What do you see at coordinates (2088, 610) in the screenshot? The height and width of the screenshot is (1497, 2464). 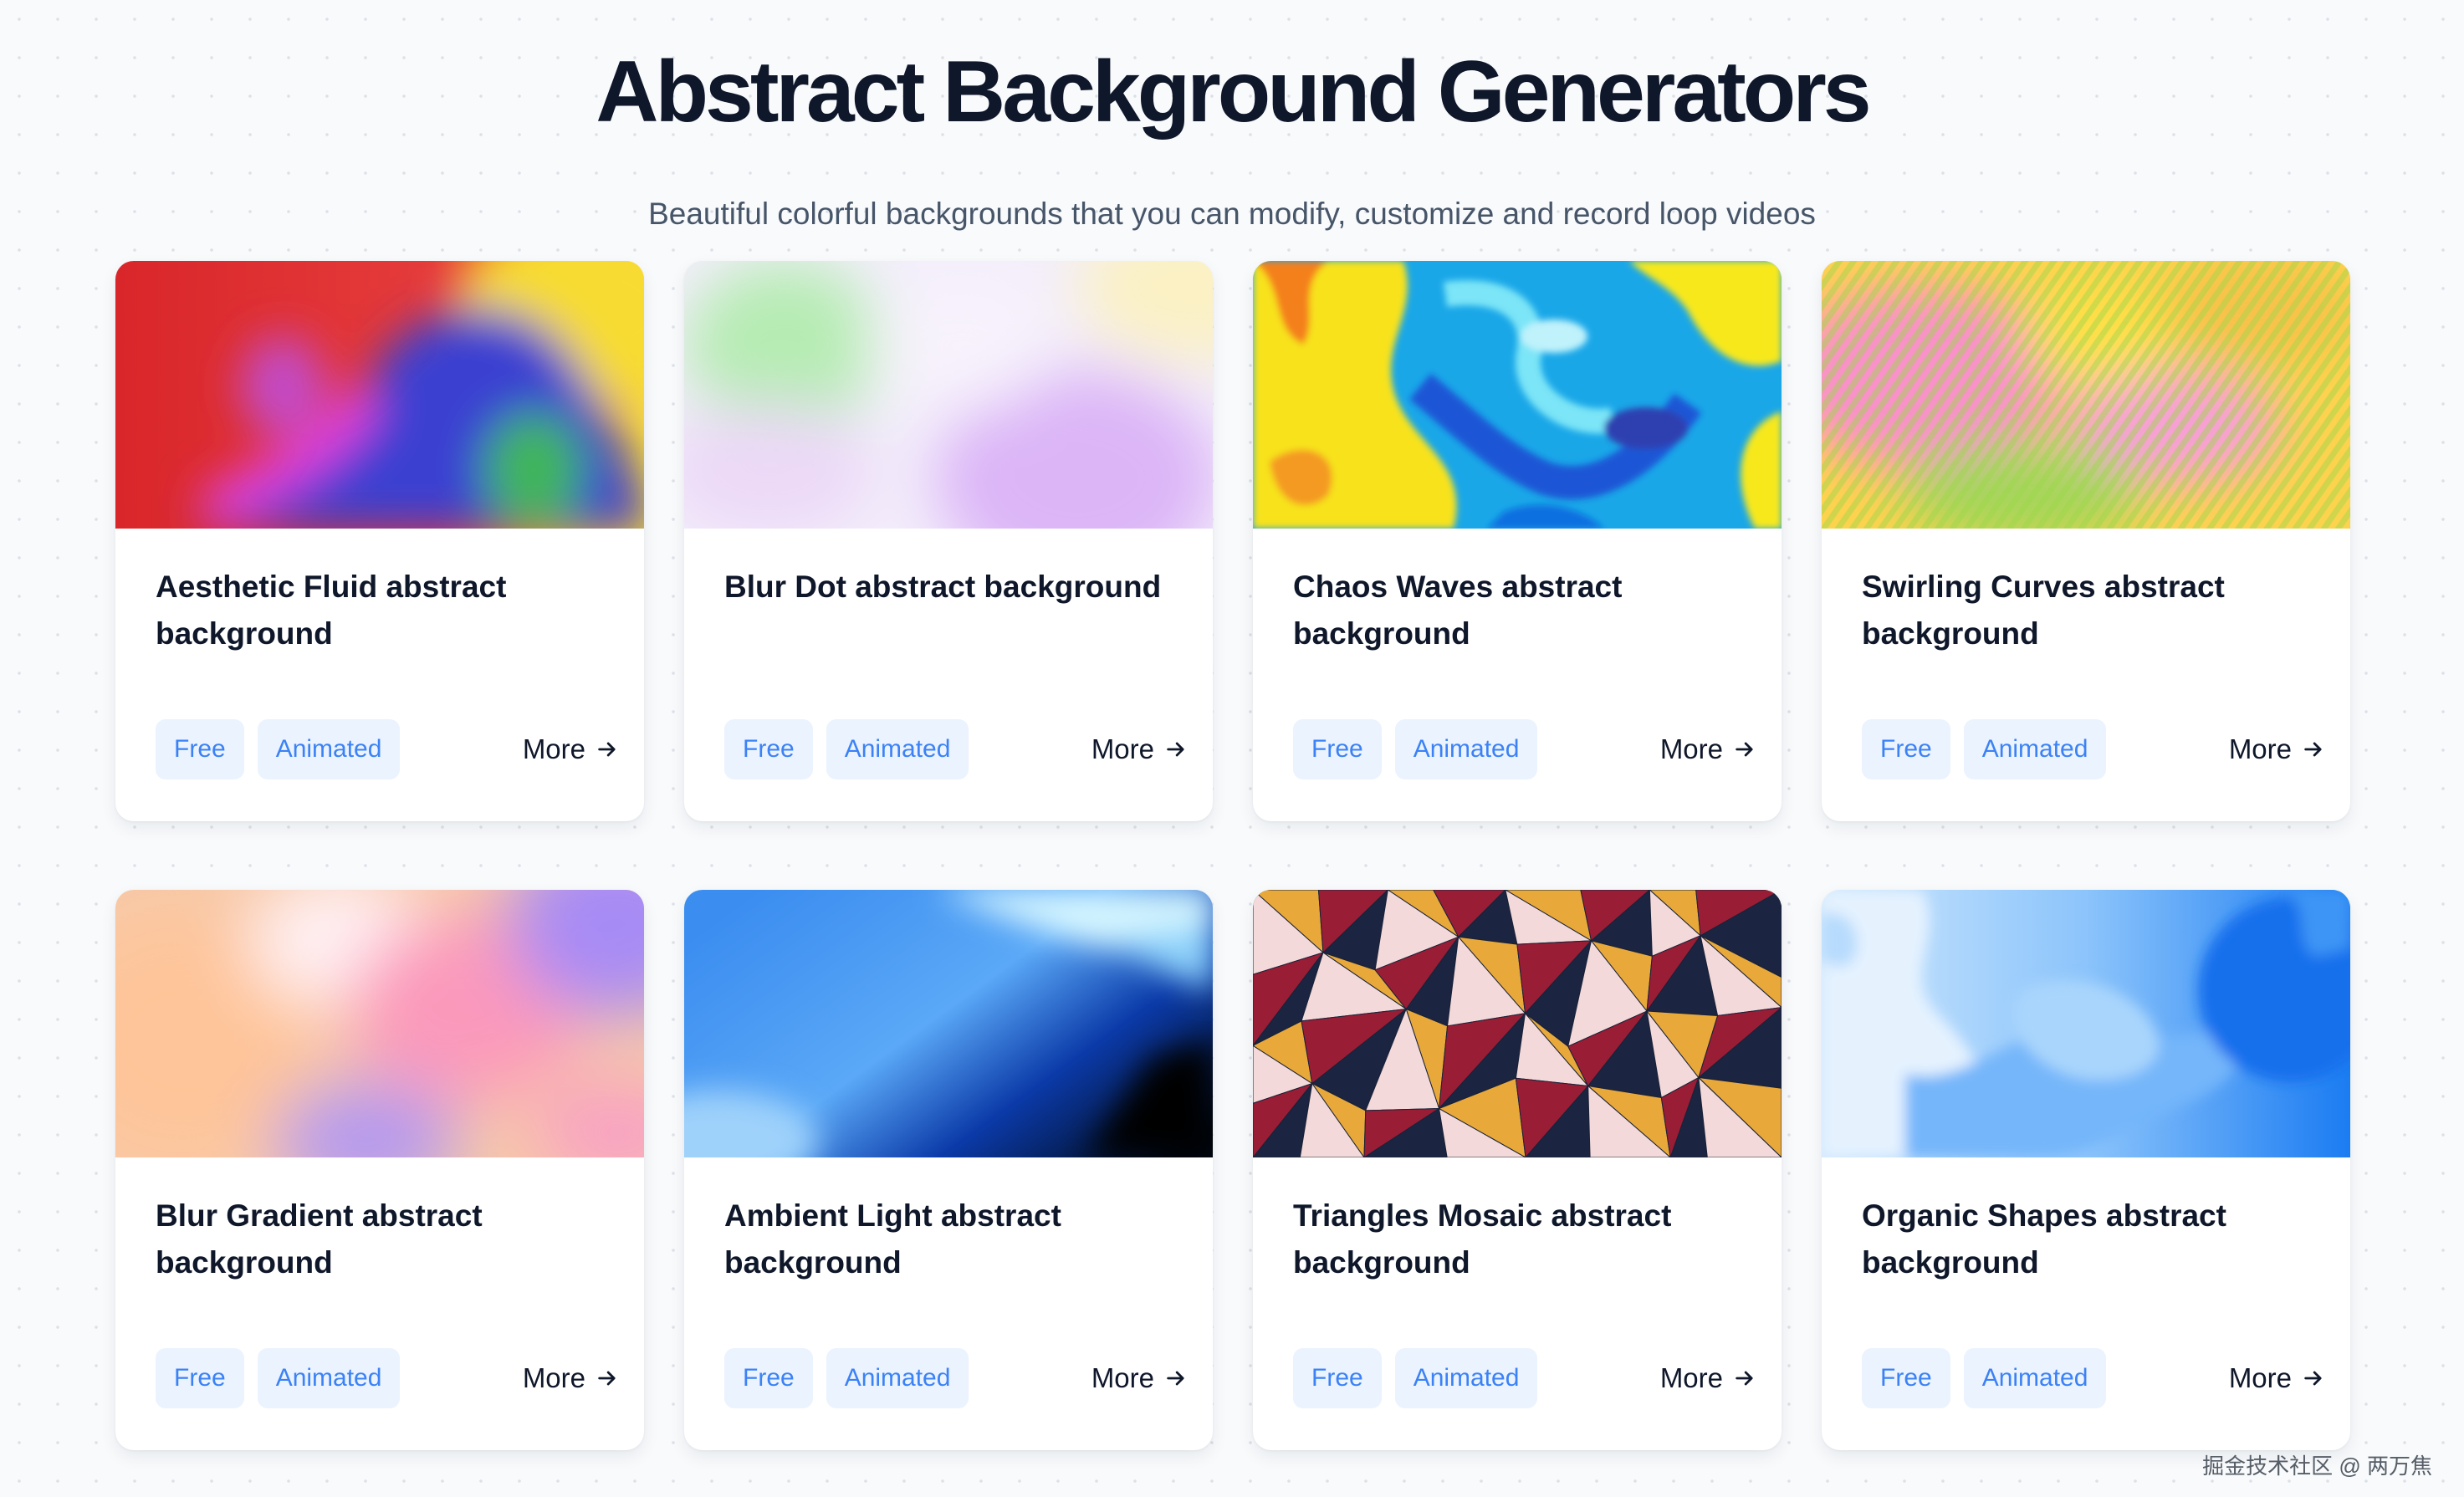 I see `card-title: Swirling Curves abstract background` at bounding box center [2088, 610].